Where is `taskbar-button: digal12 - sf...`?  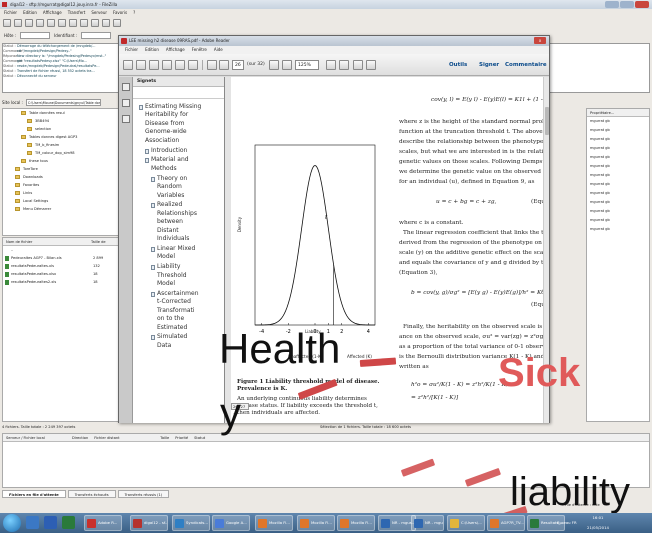
taskbar-button: digal12 - sf... is located at coordinates (149, 523).